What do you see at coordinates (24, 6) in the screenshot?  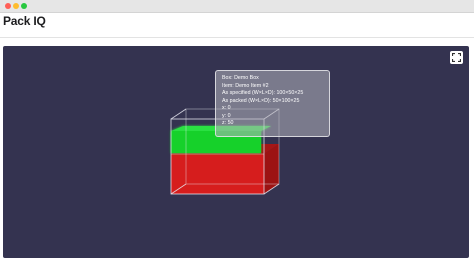 I see `maximize-window-button` at bounding box center [24, 6].